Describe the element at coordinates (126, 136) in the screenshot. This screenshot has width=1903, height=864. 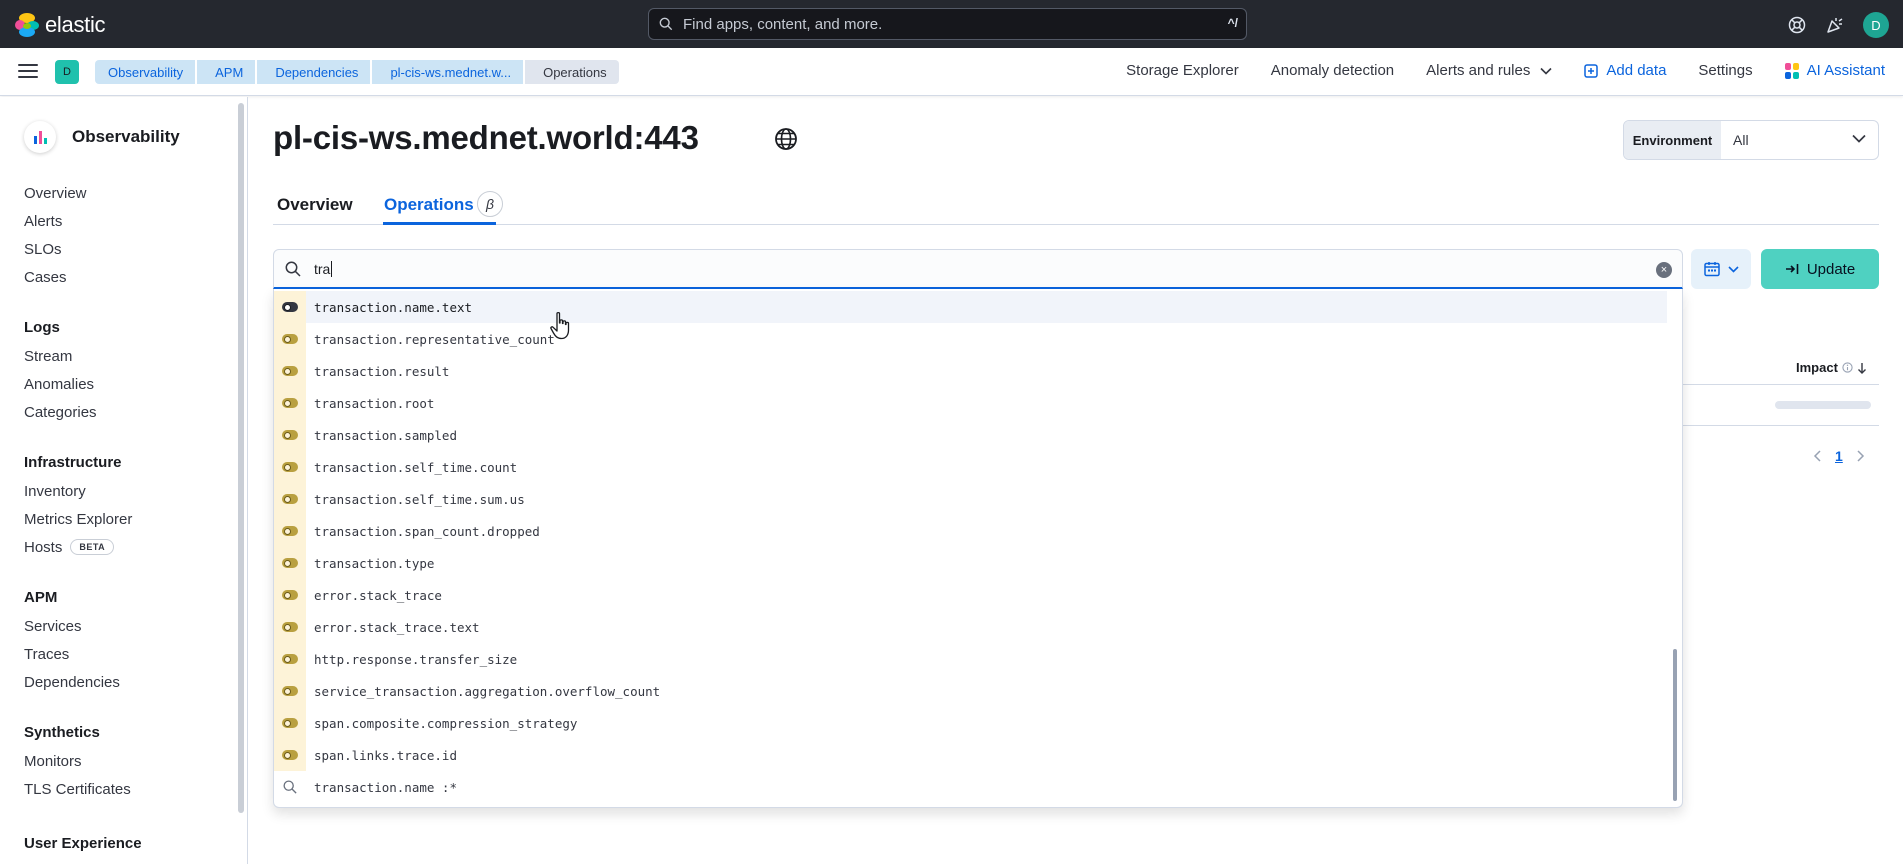
I see `sidebar-title: Observability` at that location.